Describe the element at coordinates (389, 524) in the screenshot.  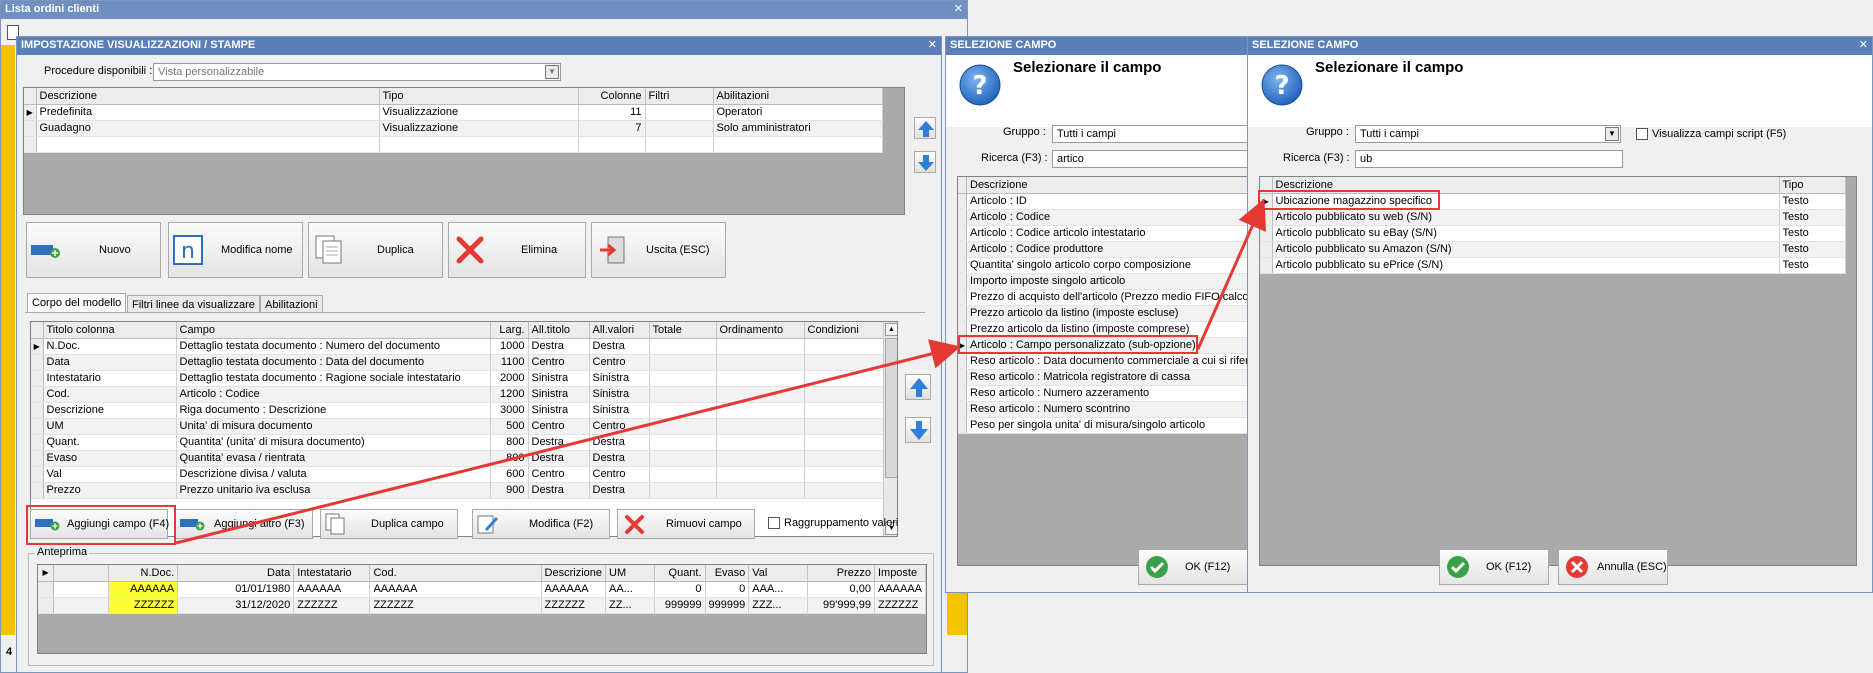
I see `duplicate-field-button: Duplica campo` at that location.